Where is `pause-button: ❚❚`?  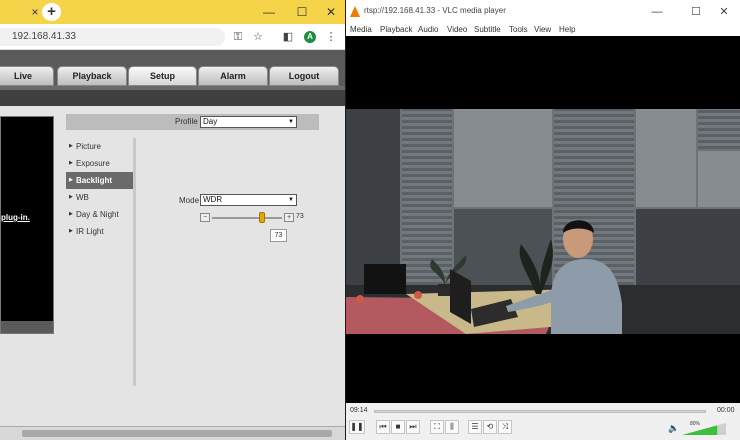
pause-button: ❚❚ is located at coordinates (357, 427).